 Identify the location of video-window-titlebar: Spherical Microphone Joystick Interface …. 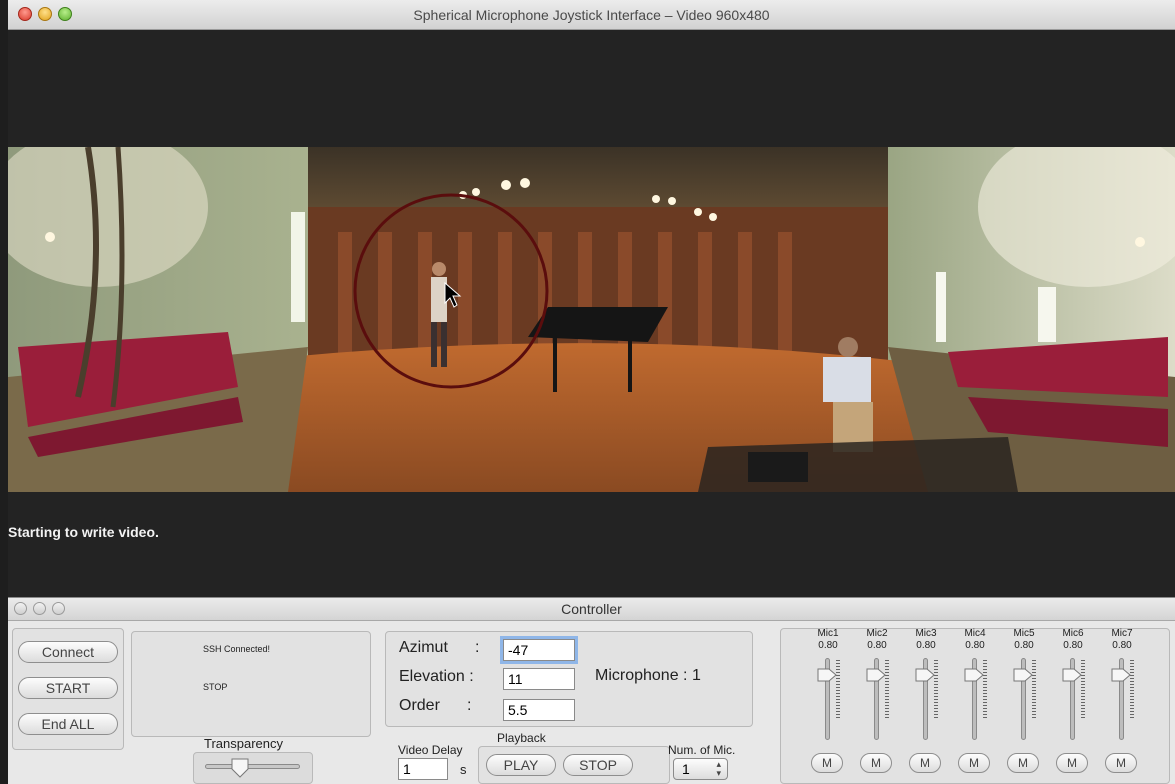
(591, 15).